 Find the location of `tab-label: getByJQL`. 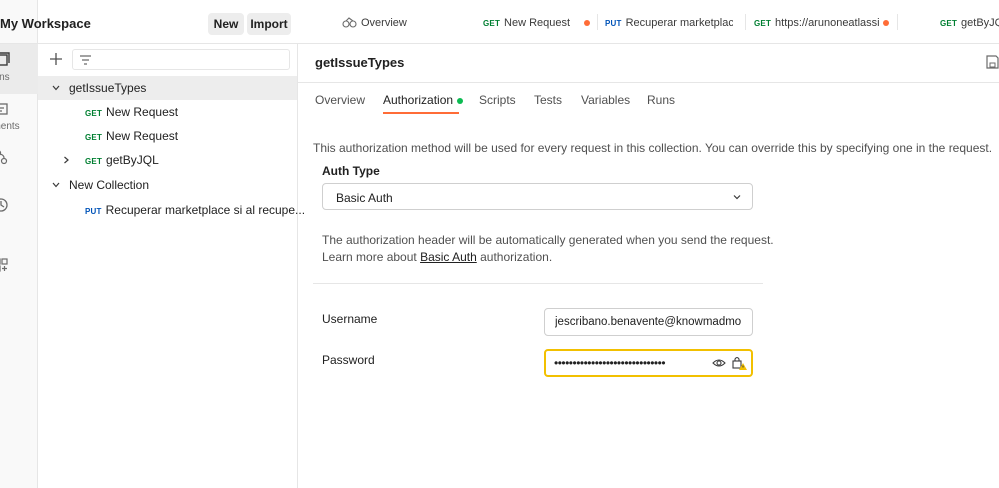

tab-label: getByJQL is located at coordinates (980, 23).